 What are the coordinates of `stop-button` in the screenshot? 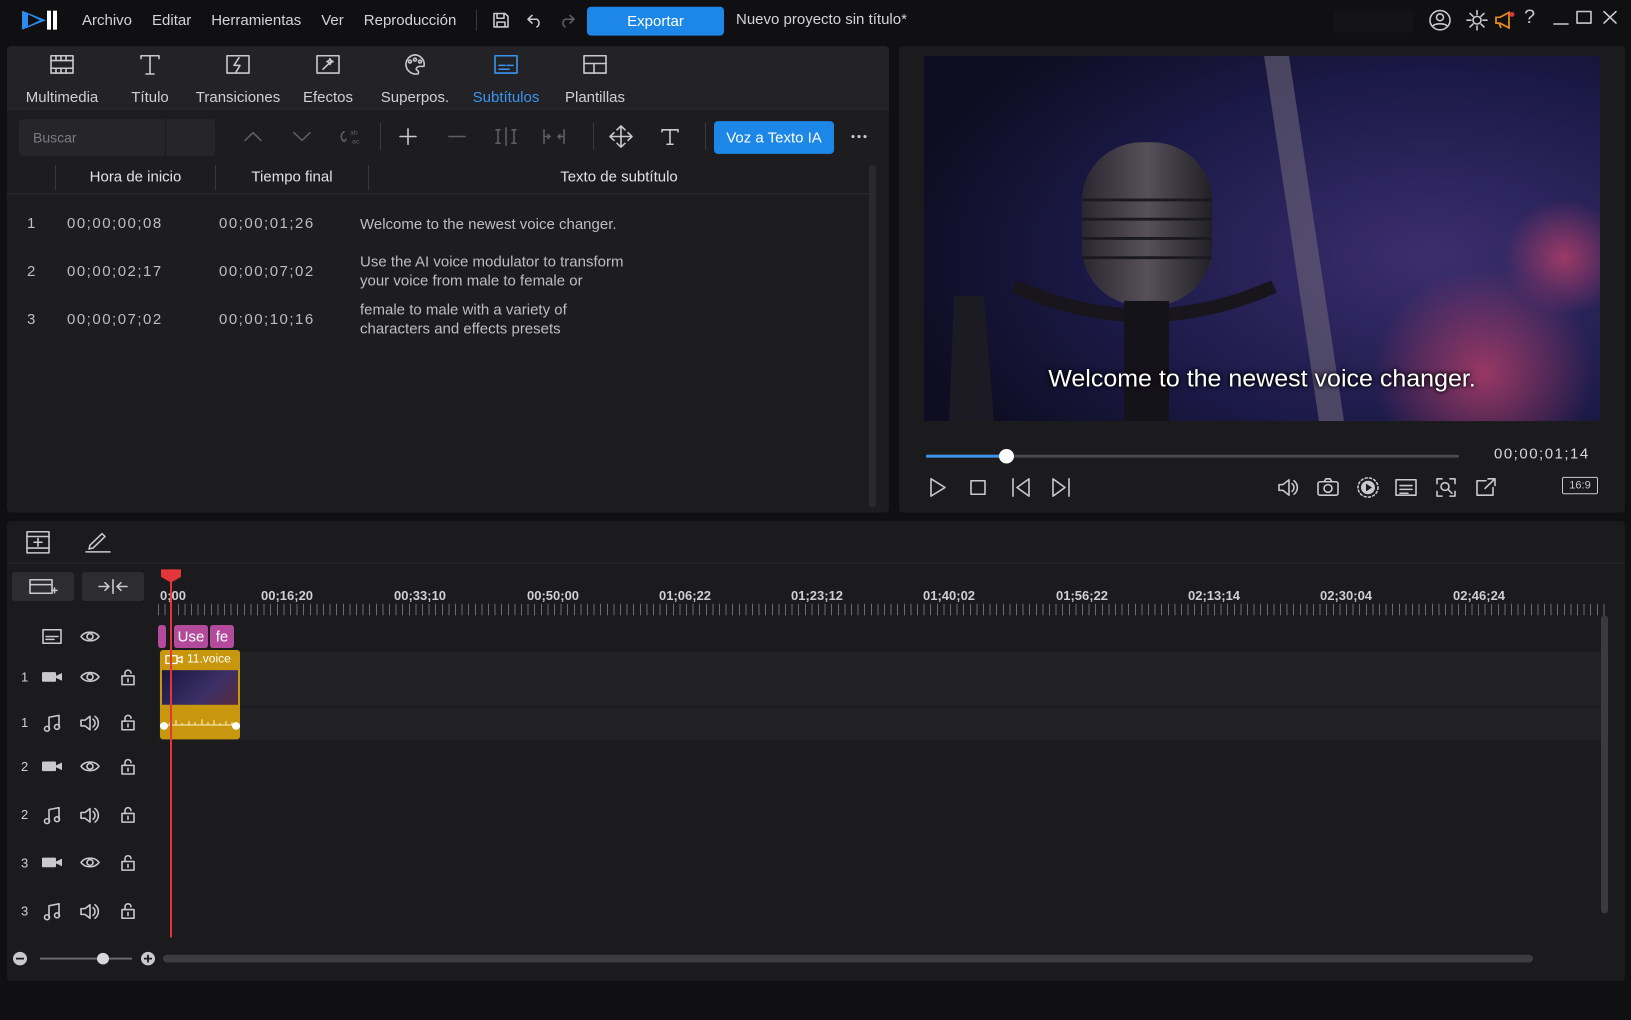 It's located at (978, 487).